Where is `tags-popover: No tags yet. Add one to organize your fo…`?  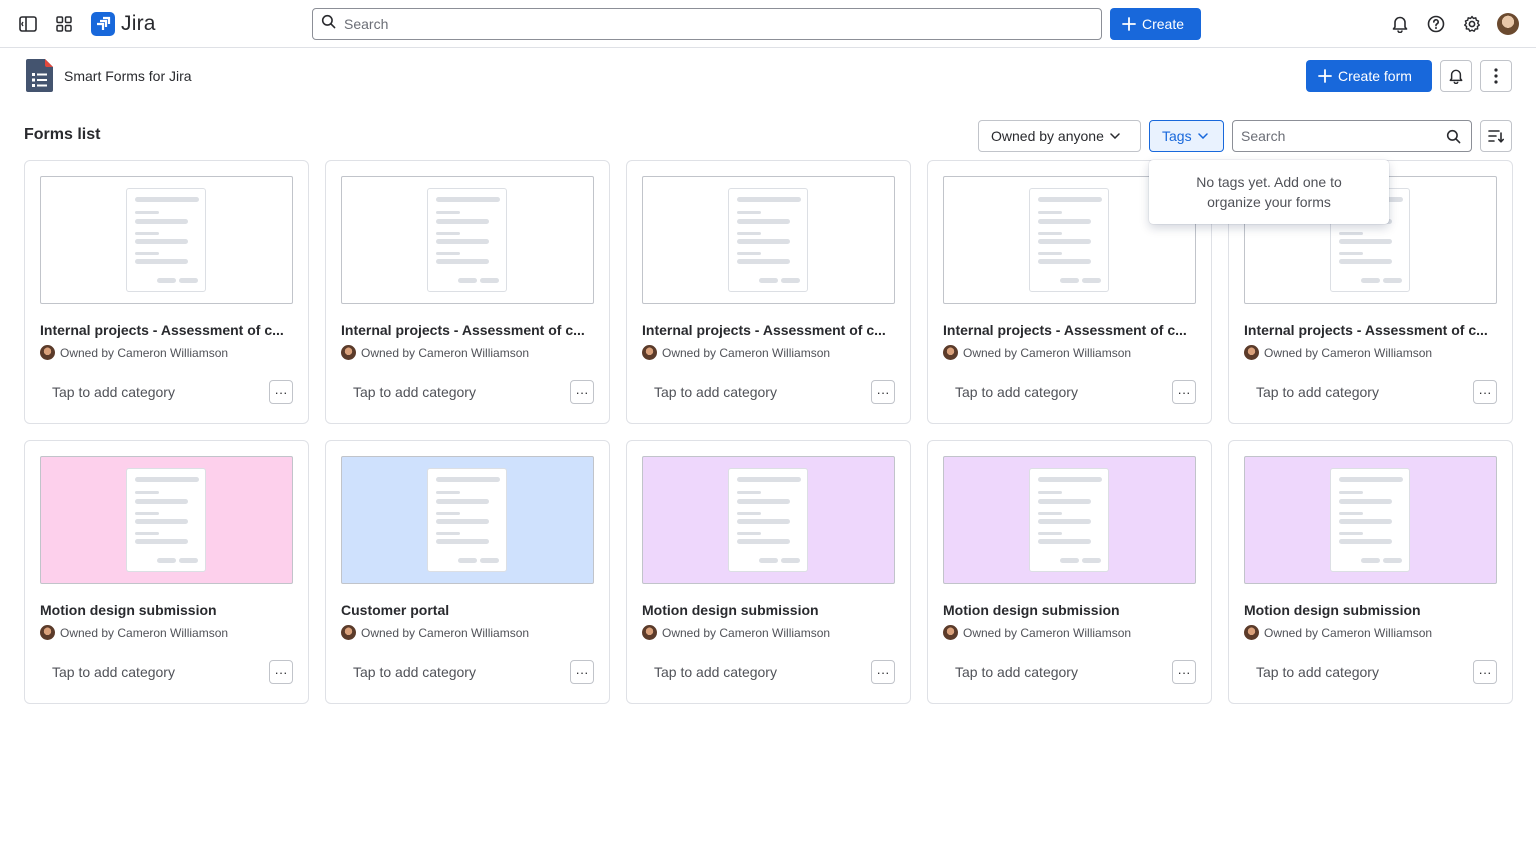
tags-popover: No tags yet. Add one to organize your fo… is located at coordinates (1269, 192).